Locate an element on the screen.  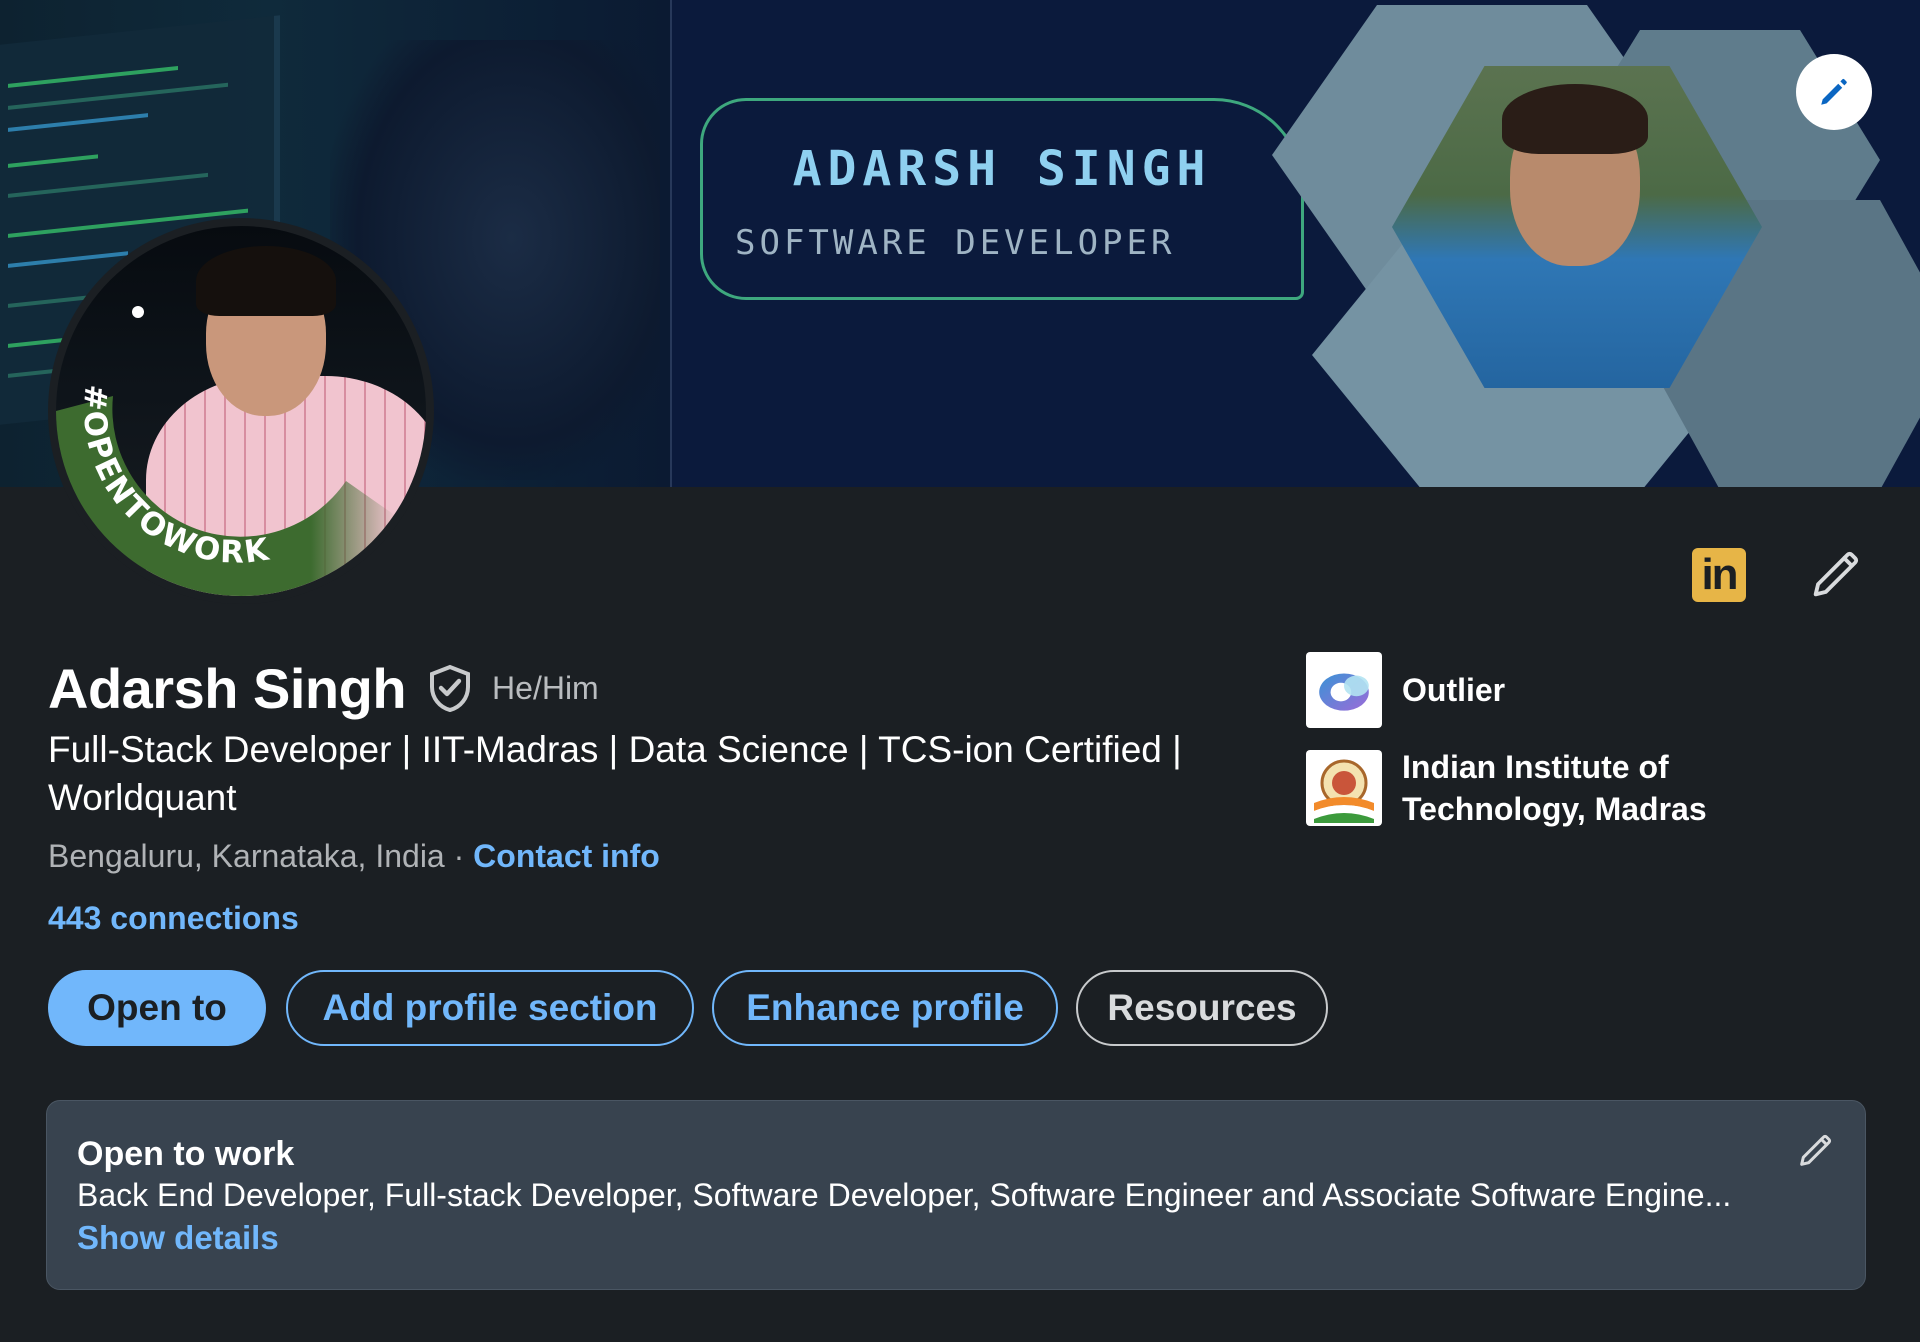
banner-title-box: ADARSH SINGH SOFTWARE DEVELOPER is located at coordinates (1002, 199).